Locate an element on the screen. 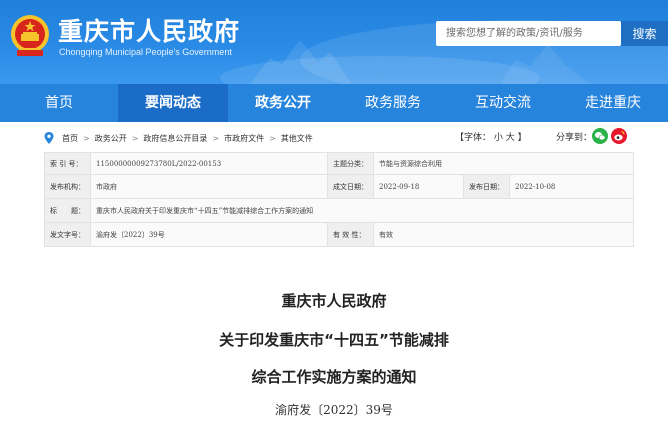  share-label: 分享到： is located at coordinates (574, 138).